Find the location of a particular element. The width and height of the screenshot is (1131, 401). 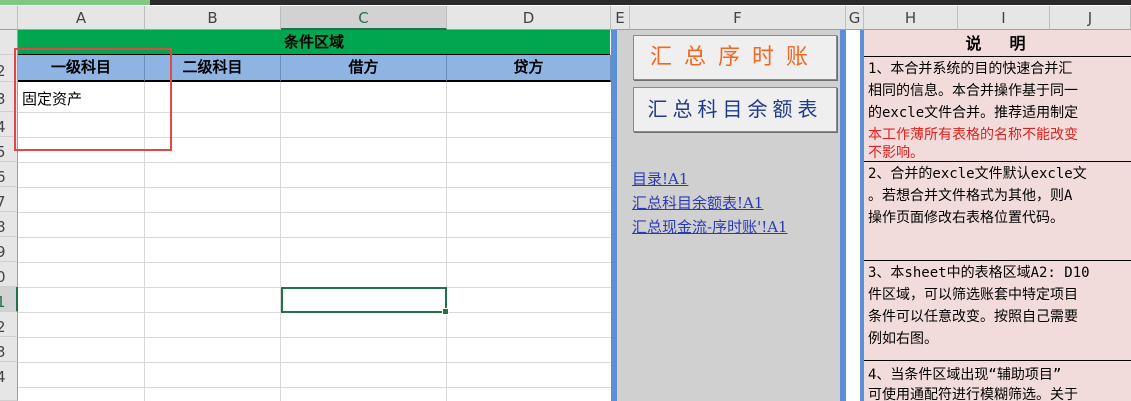

note-line: 2、合并的excle文件默认excle文 is located at coordinates (977, 174).